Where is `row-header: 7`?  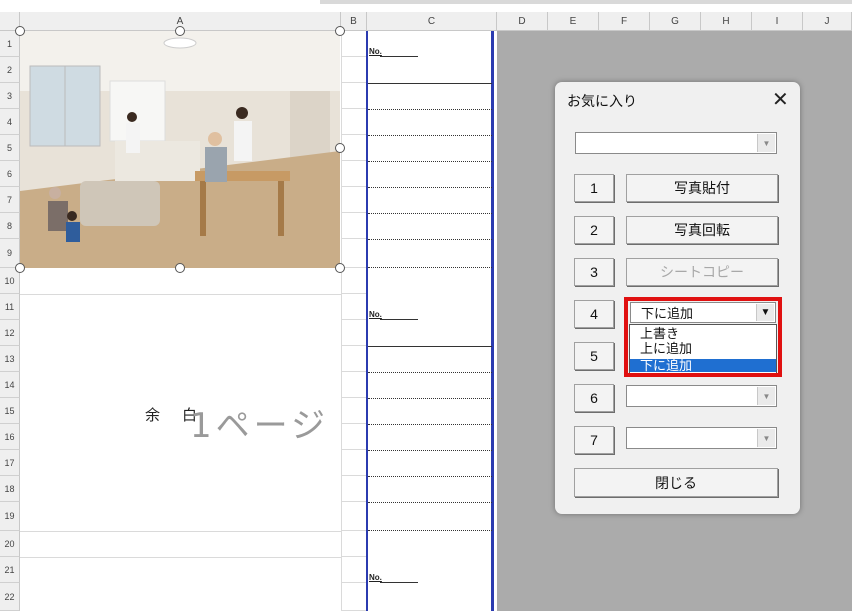
row-header: 7 is located at coordinates (10, 200).